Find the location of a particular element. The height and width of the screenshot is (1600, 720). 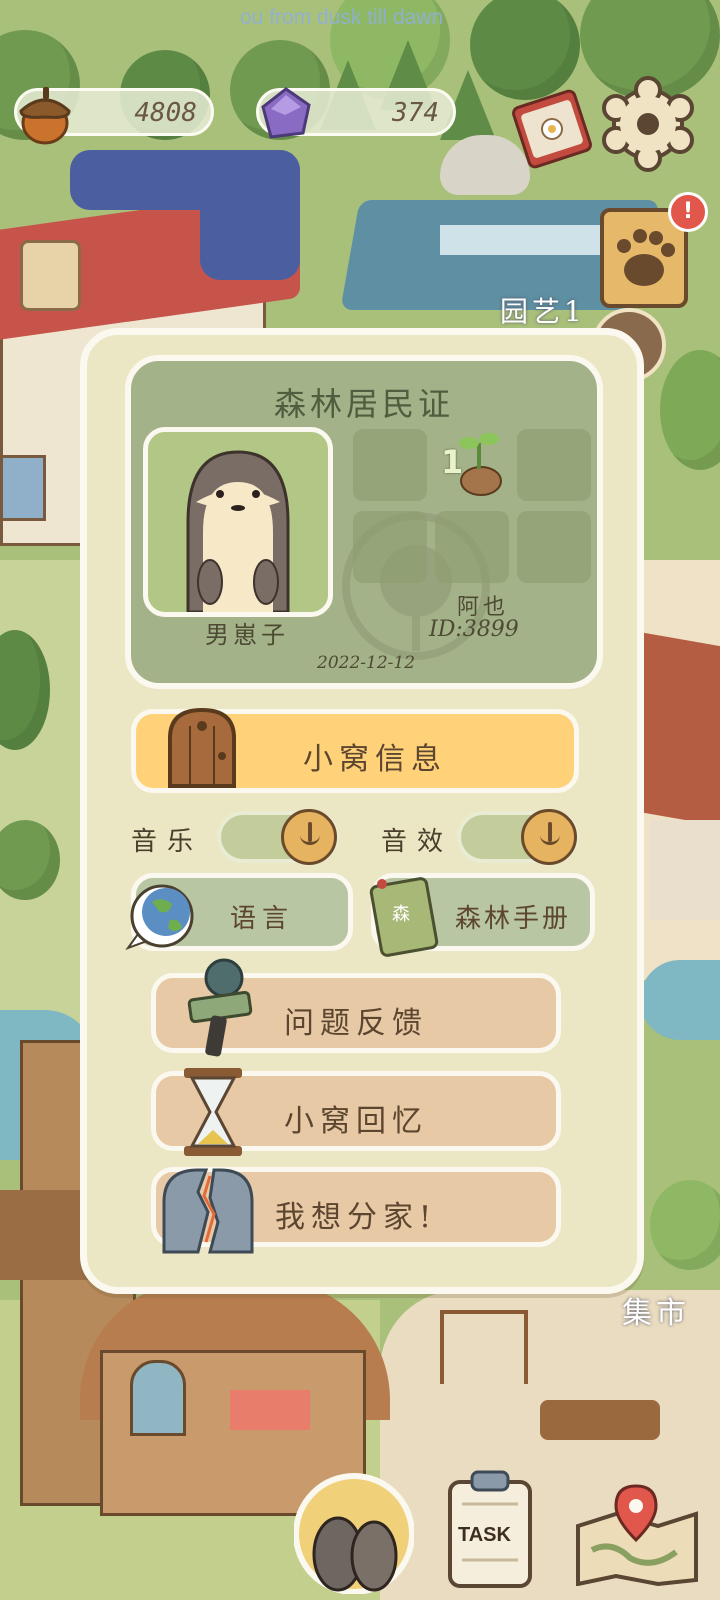

memories-label: 小窝回忆 is located at coordinates (356, 1121).